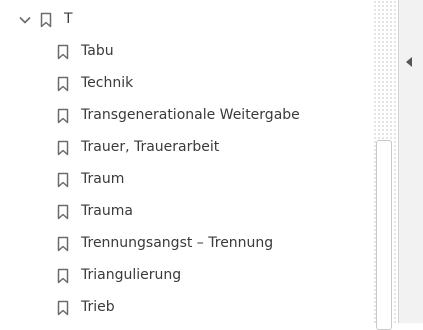  What do you see at coordinates (384, 235) in the screenshot?
I see `scrollbar-thumb` at bounding box center [384, 235].